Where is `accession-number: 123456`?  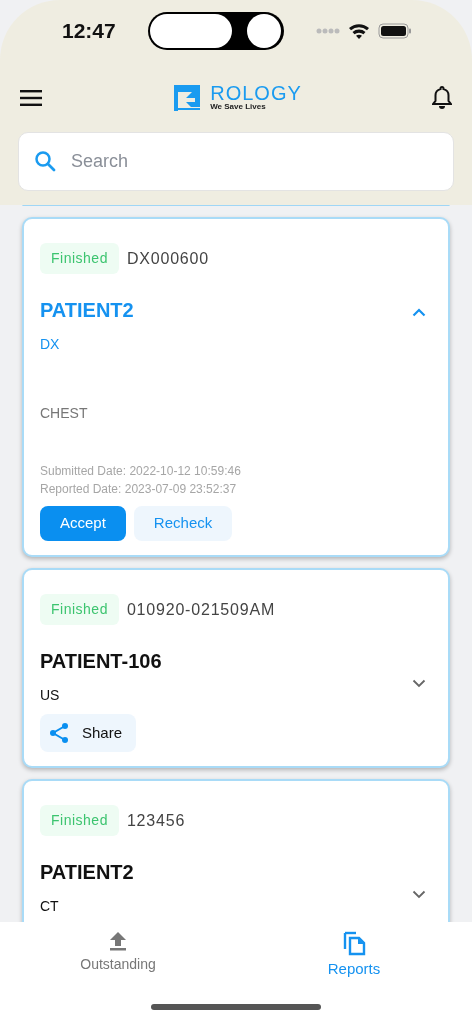
accession-number: 123456 is located at coordinates (156, 820).